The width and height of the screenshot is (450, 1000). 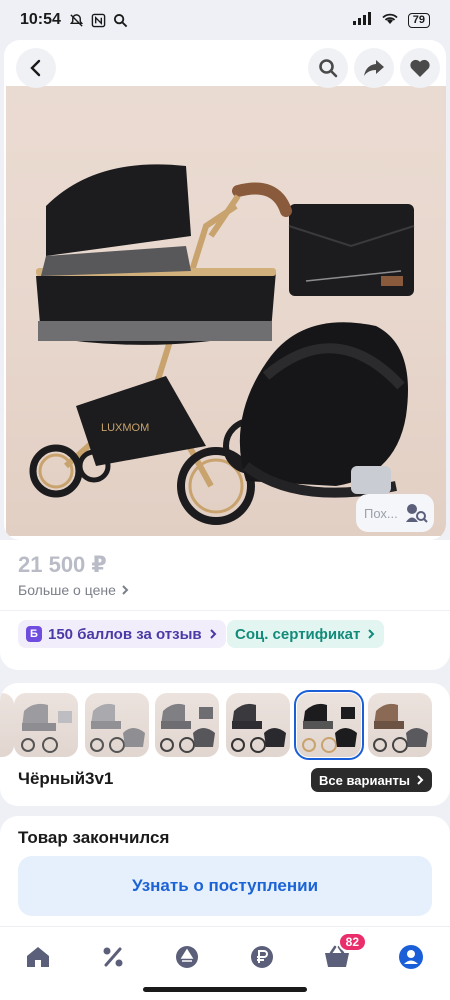 I want to click on favorite-button, so click(x=420, y=68).